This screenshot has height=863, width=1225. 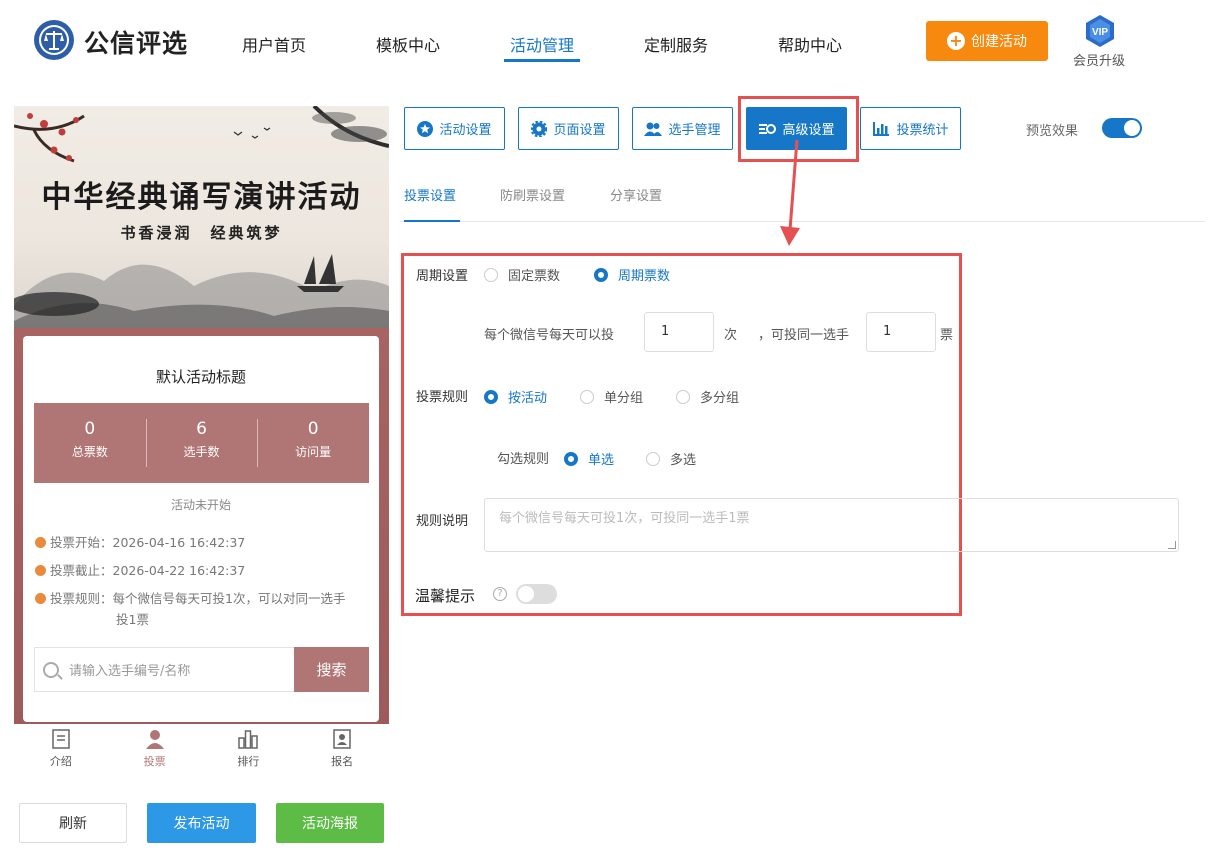 I want to click on textarea-placeholder: 每个微信号每天可投1次，可投同一选手1票, so click(x=624, y=518).